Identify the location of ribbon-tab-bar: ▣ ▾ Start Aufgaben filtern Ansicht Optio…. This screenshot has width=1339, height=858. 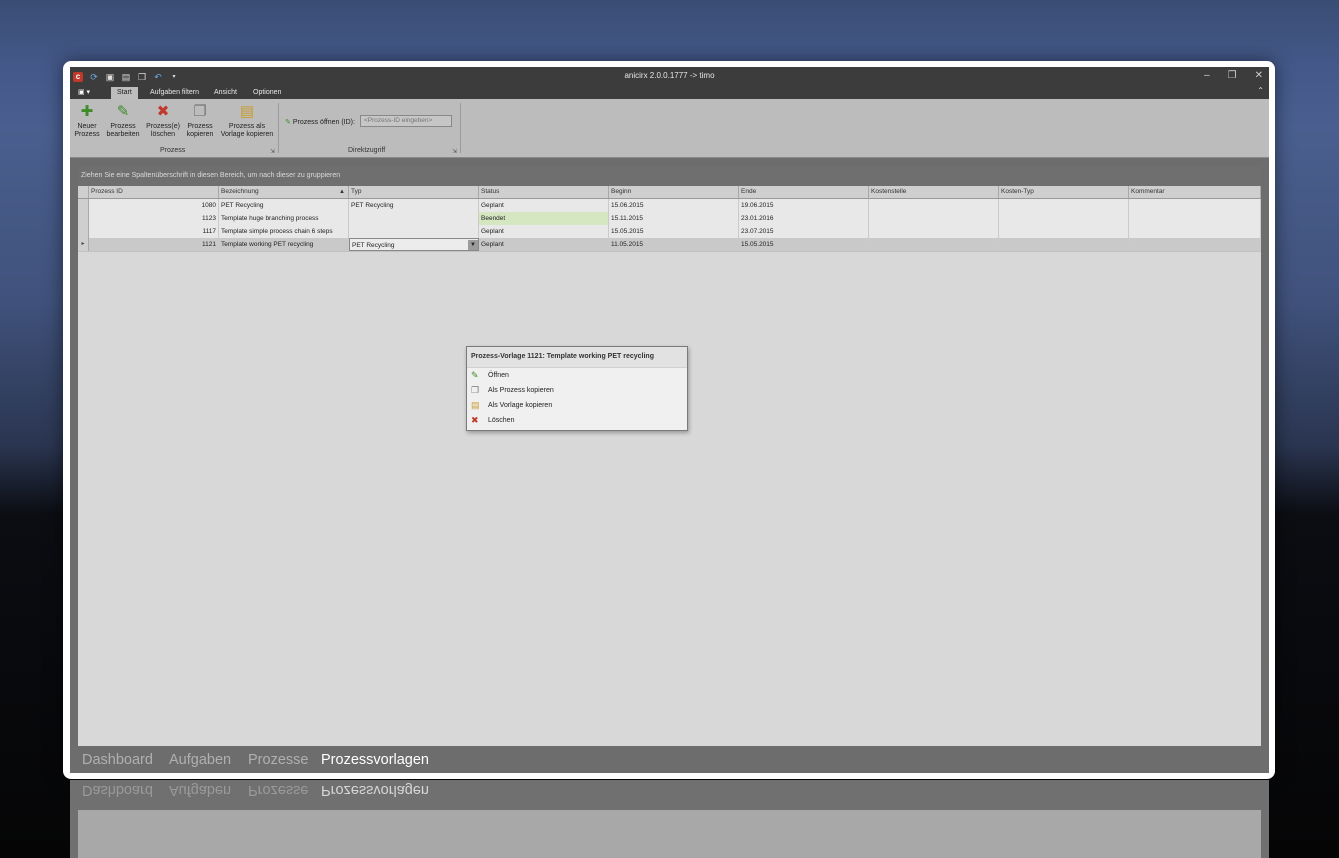
(669, 92).